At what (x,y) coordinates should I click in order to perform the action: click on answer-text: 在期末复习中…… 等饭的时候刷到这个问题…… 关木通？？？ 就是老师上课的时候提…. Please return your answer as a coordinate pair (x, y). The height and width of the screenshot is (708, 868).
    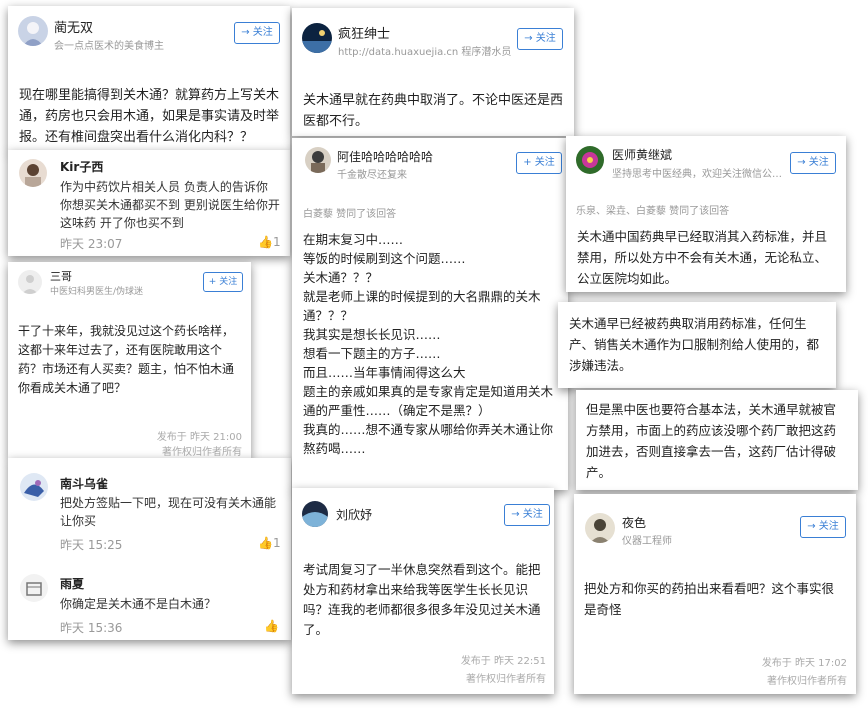
    Looking at the image, I should click on (428, 344).